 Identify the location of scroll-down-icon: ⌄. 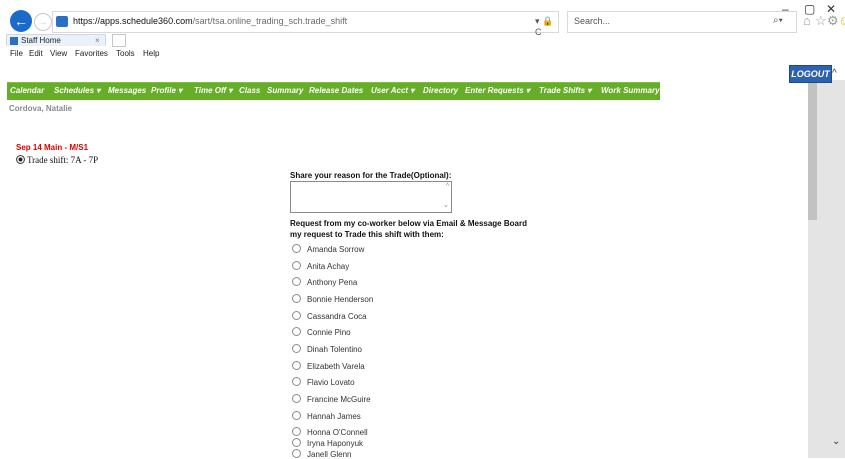
(836, 441).